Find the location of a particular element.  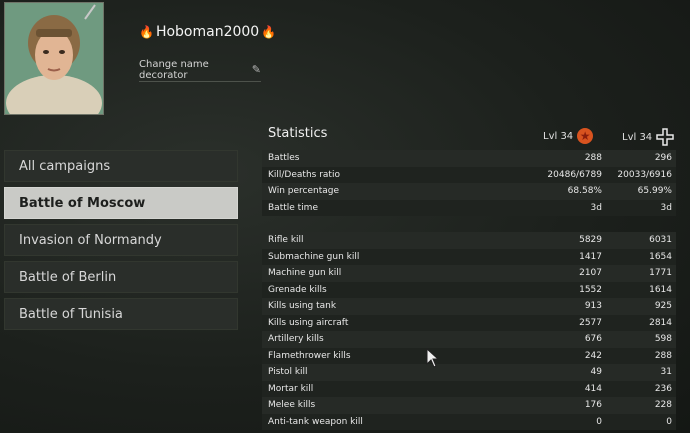

allies-value: 3d is located at coordinates (596, 207).